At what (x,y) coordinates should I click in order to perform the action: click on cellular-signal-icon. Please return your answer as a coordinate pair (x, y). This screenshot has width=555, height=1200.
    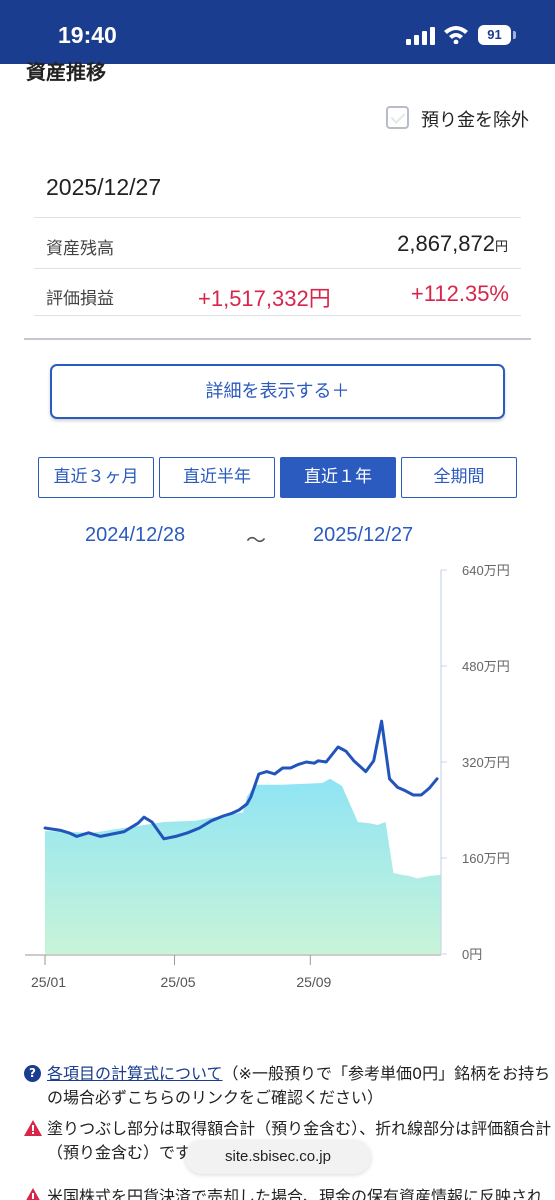
    Looking at the image, I should click on (420, 36).